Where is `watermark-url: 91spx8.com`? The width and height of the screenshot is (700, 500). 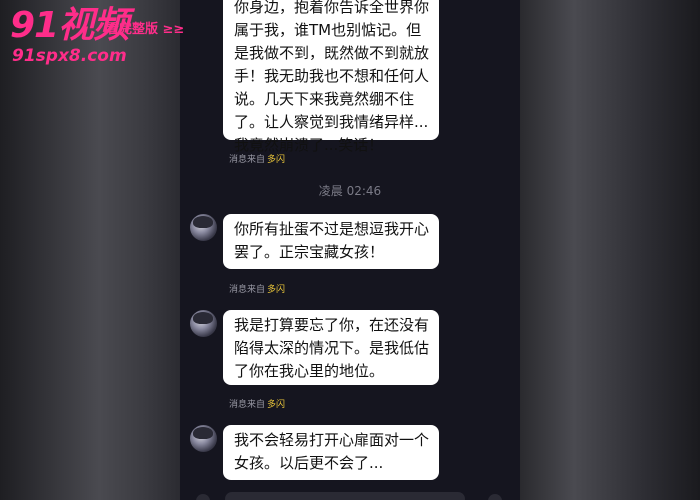
watermark-url: 91spx8.com is located at coordinates (69, 56).